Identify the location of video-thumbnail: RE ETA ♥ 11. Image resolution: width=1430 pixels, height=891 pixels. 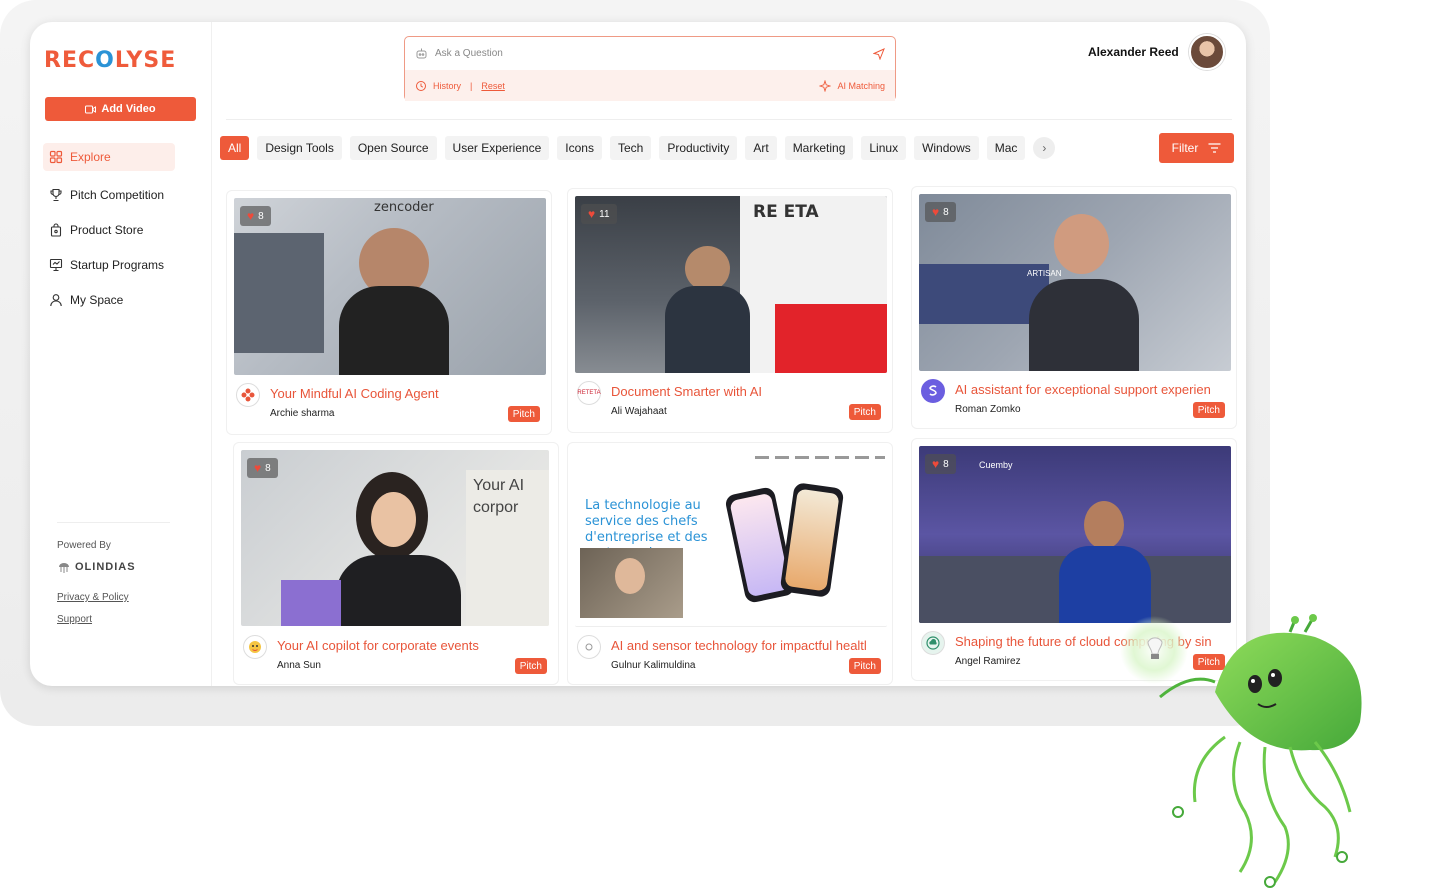
(731, 284).